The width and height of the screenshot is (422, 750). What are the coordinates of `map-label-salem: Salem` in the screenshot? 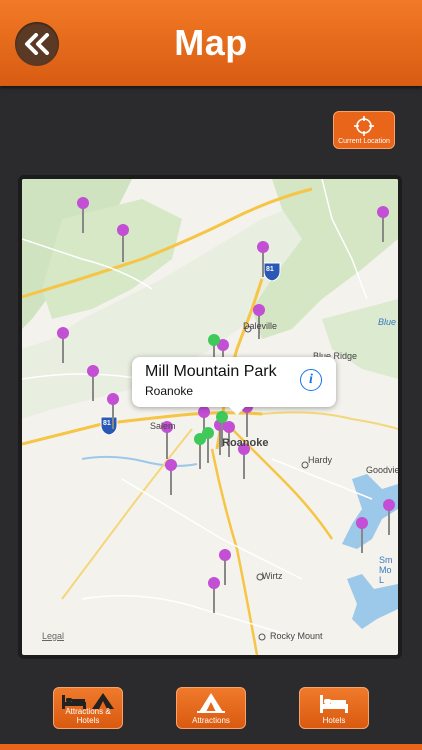 It's located at (163, 426).